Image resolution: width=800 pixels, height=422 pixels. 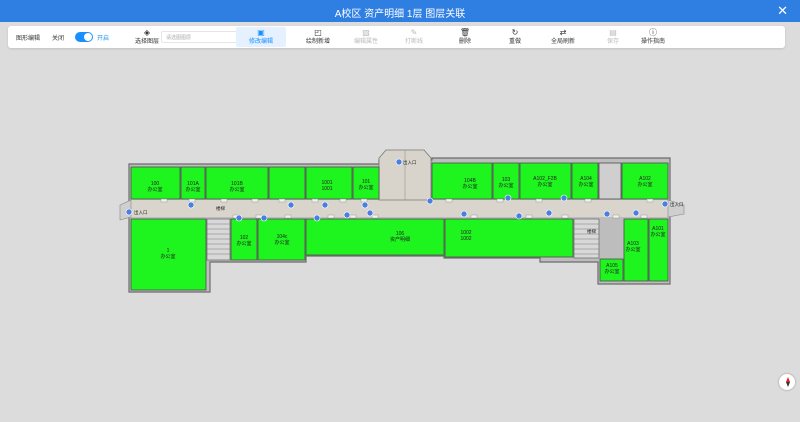 What do you see at coordinates (469, 186) in the screenshot?
I see `room-104b-type: 办公室` at bounding box center [469, 186].